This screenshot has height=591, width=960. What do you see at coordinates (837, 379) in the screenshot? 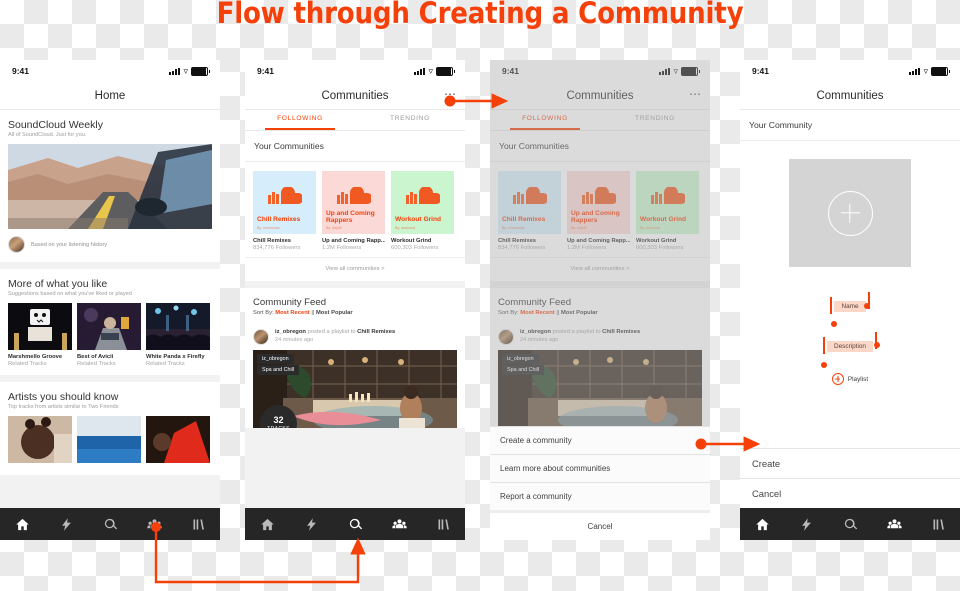
I see `plus-circle-icon` at bounding box center [837, 379].